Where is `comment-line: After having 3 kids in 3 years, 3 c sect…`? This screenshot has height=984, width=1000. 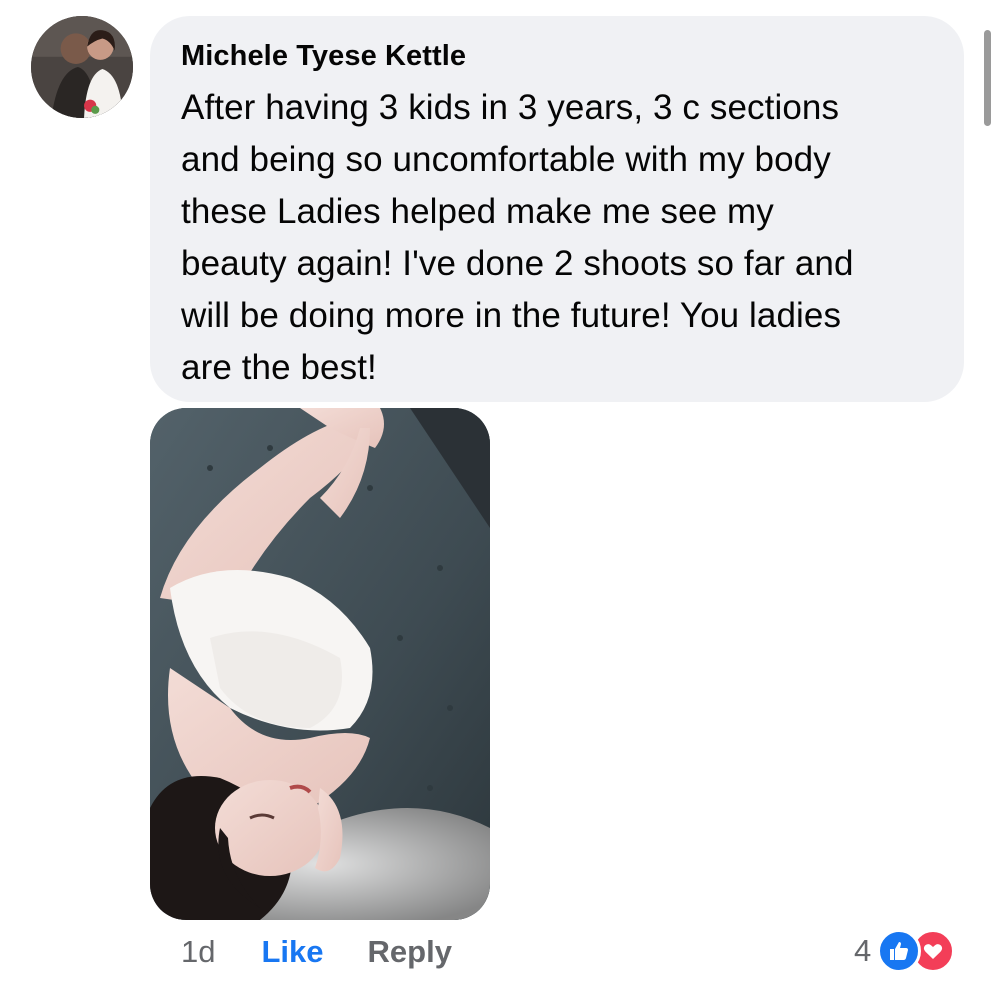 comment-line: After having 3 kids in 3 years, 3 c sect… is located at coordinates (510, 107).